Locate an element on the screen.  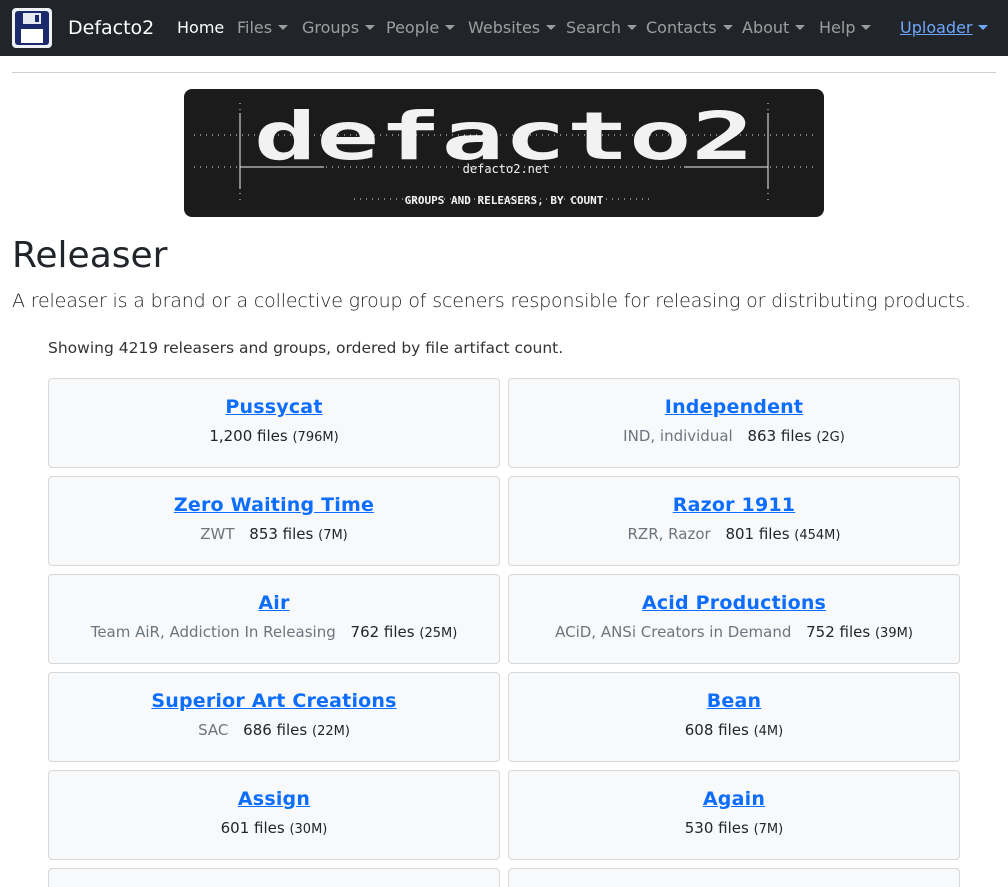
releaser-link: Again is located at coordinates (734, 799).